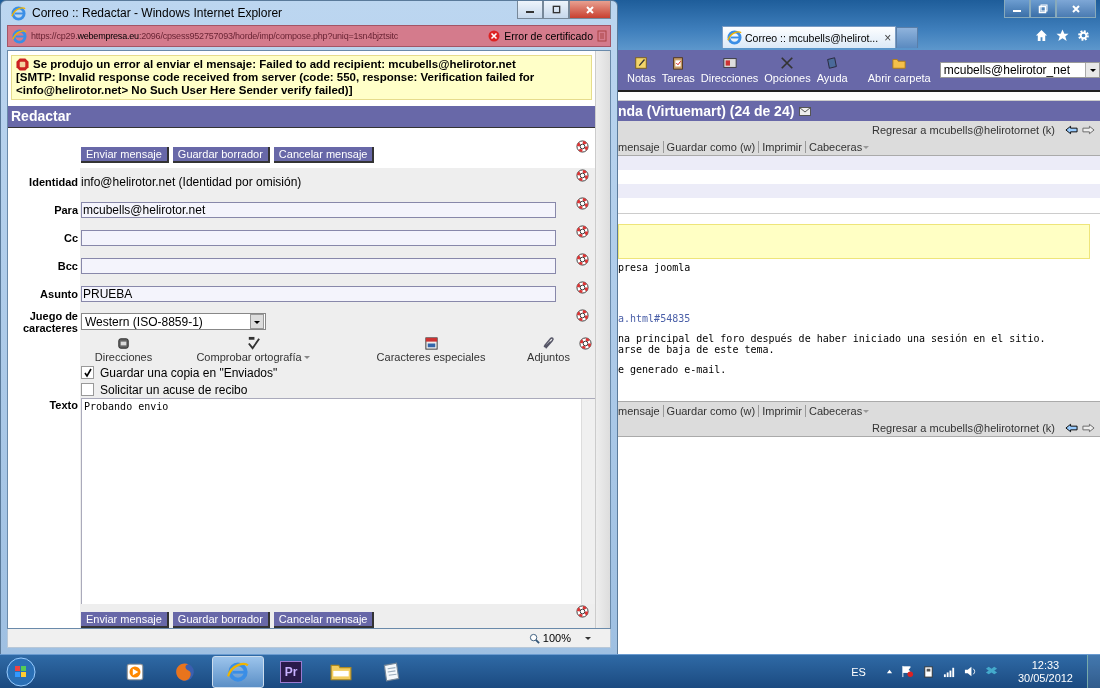  What do you see at coordinates (534, 638) in the screenshot?
I see `zoom-icon` at bounding box center [534, 638].